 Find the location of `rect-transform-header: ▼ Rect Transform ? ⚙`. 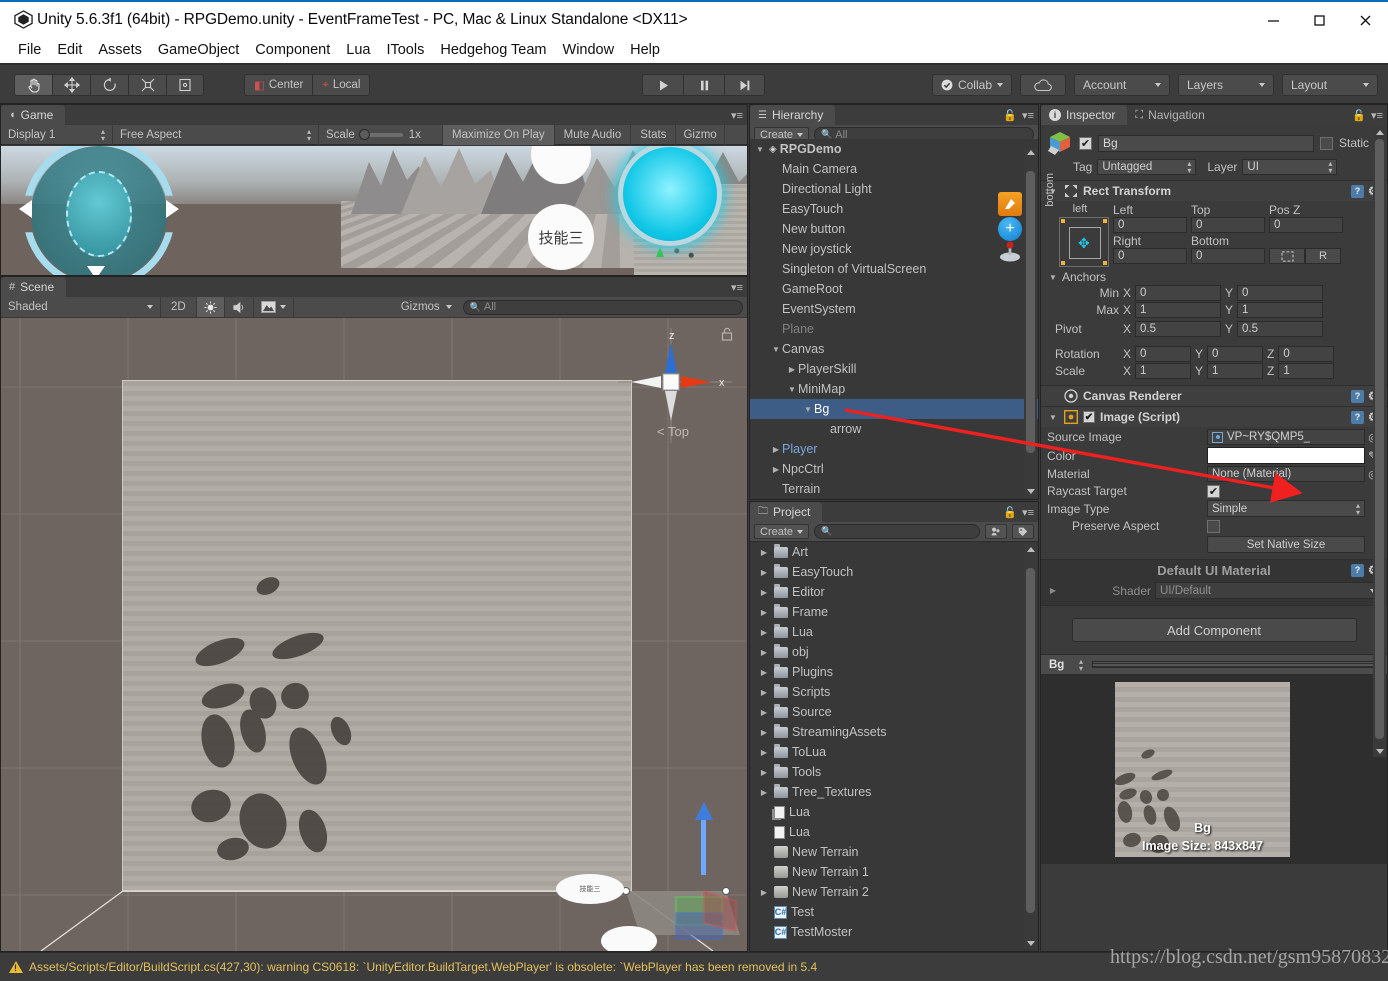

rect-transform-header: ▼ Rect Transform ? ⚙ is located at coordinates (1214, 191).